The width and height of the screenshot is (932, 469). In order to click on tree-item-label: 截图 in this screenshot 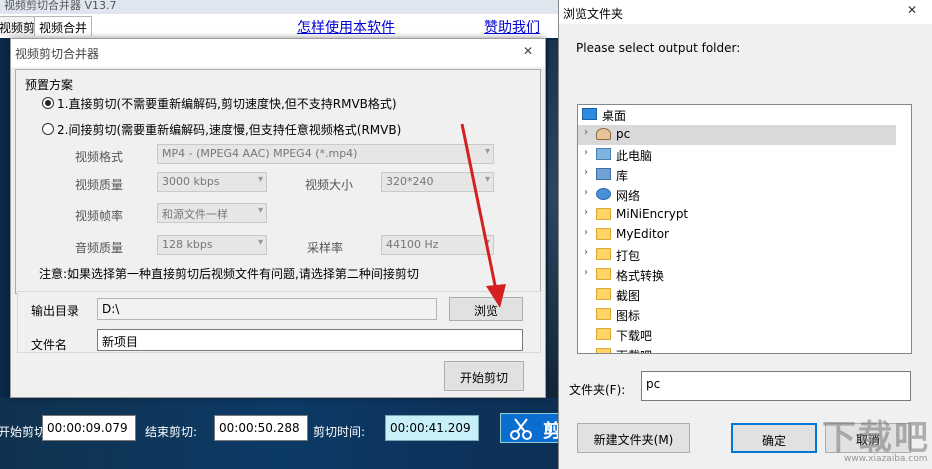, I will do `click(628, 296)`.